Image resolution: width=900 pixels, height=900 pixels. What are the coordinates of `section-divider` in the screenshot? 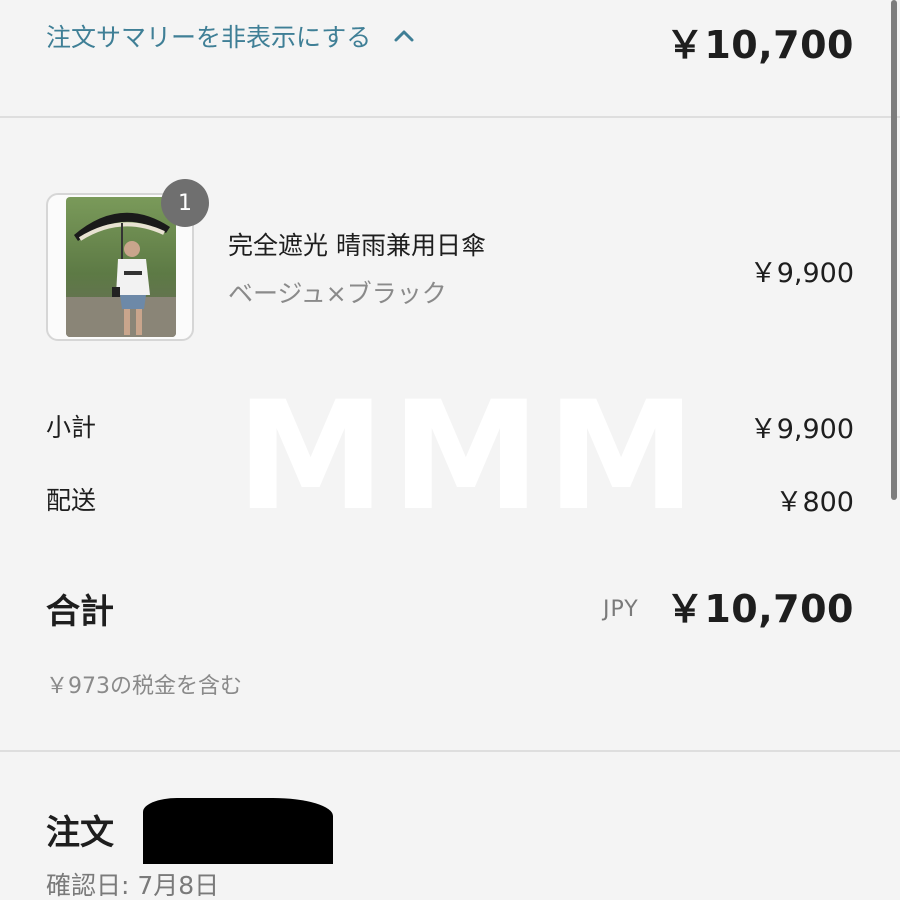 It's located at (450, 751).